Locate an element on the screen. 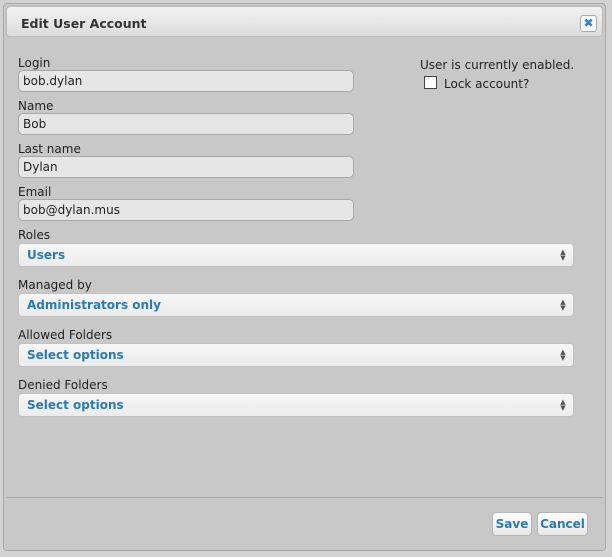  login-label: Login is located at coordinates (34, 63).